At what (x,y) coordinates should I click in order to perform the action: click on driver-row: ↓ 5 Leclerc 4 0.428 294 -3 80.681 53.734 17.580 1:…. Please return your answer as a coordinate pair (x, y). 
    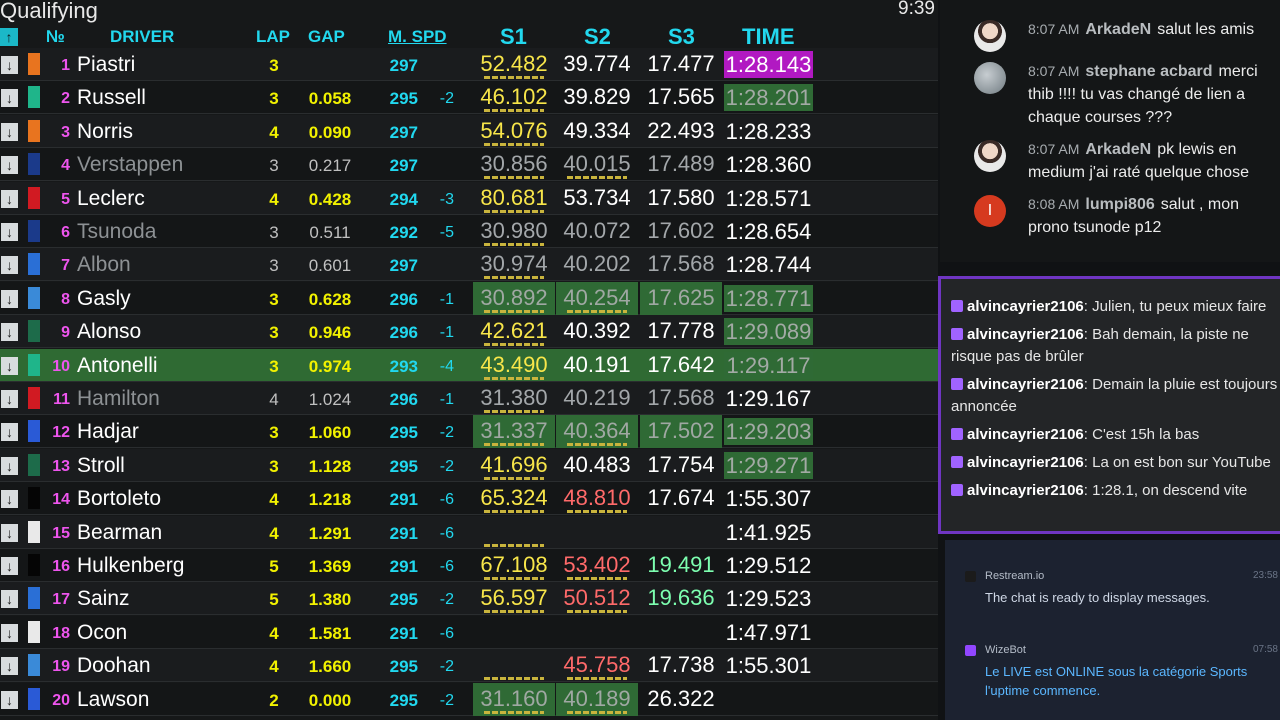
    Looking at the image, I should click on (469, 198).